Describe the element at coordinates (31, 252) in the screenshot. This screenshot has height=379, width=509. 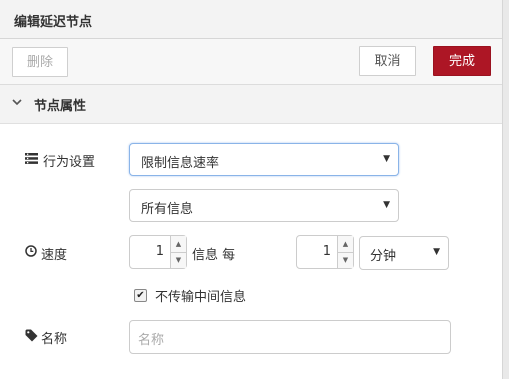
I see `clock-icon` at that location.